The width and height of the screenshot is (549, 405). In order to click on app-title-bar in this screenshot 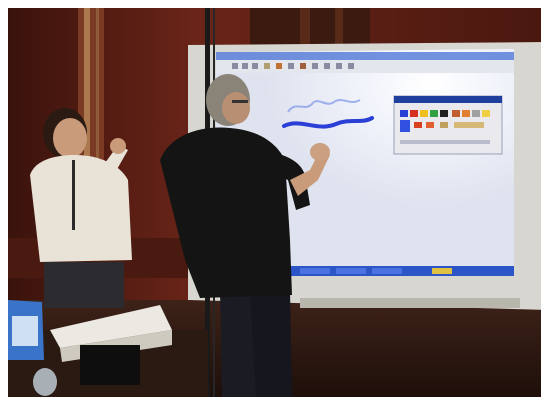, I will do `click(365, 56)`.